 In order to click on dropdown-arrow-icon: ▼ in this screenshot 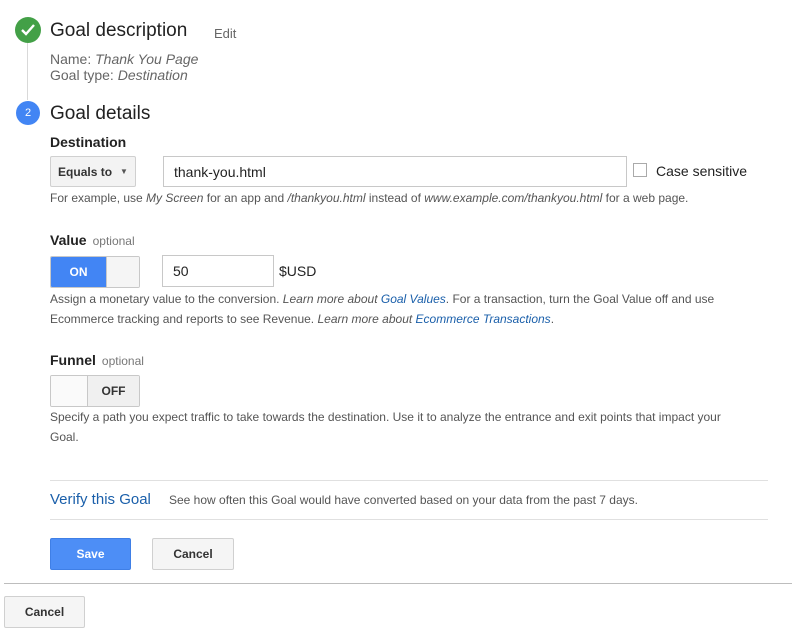, I will do `click(124, 171)`.